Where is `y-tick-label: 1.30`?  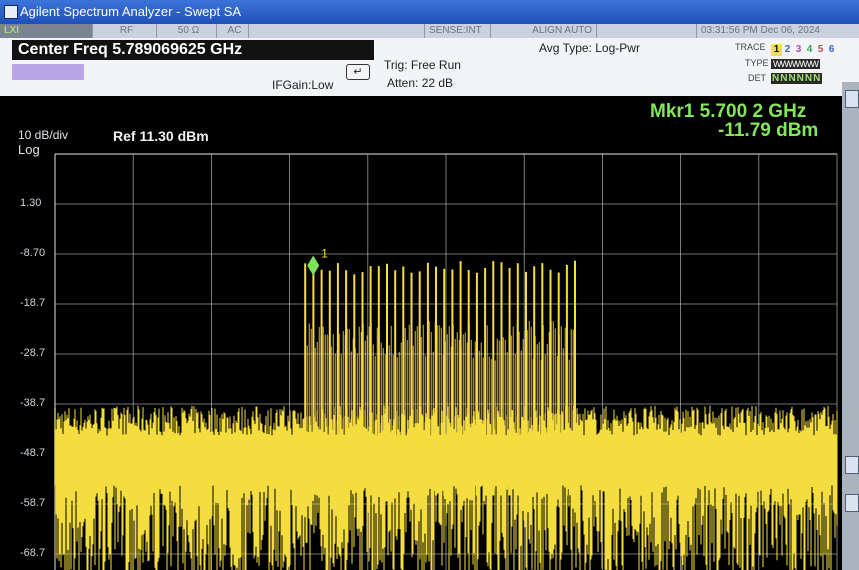 y-tick-label: 1.30 is located at coordinates (31, 203).